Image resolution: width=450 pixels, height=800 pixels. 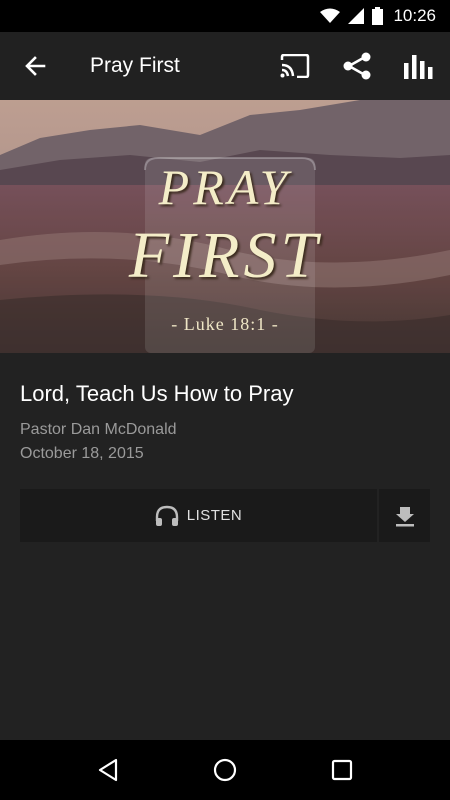 I want to click on system-nav-bar, so click(x=225, y=770).